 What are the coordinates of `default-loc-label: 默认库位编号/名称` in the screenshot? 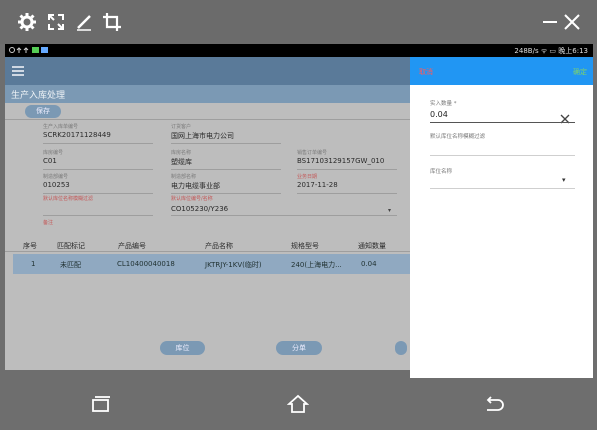 It's located at (192, 199).